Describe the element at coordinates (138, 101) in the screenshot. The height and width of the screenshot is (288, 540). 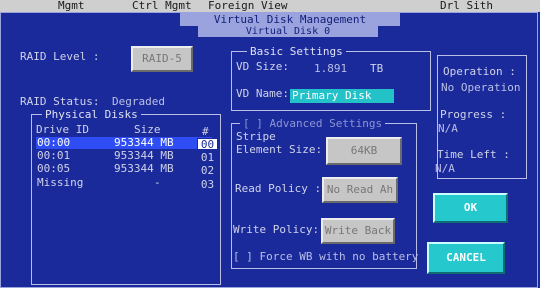
I see `raid-status-value: Degraded` at that location.